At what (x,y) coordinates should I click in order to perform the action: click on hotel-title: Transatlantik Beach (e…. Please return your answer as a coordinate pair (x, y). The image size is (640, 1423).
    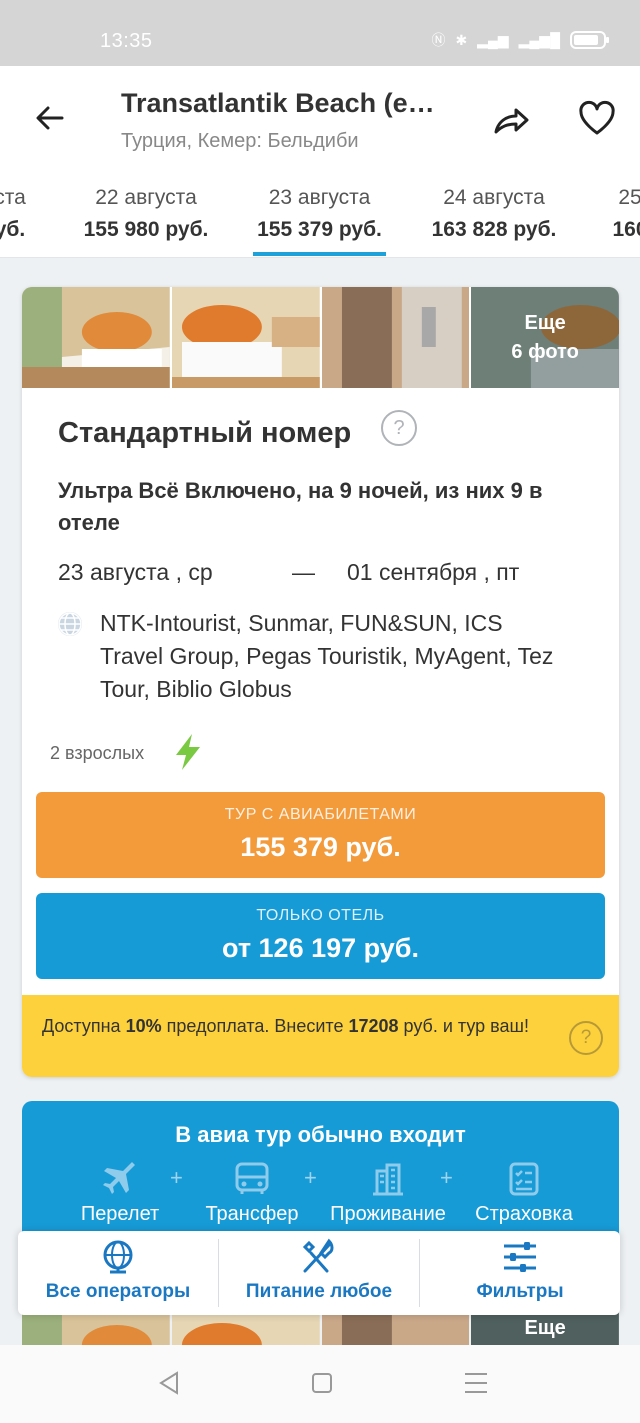
    Looking at the image, I should click on (278, 103).